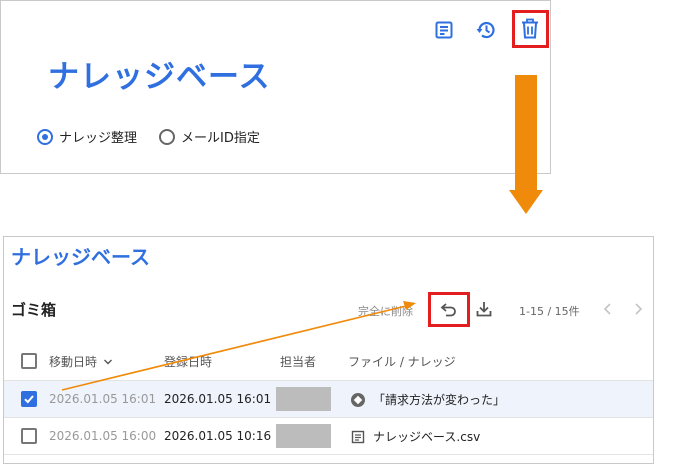 The image size is (680, 466). I want to click on chevron-left-icon, so click(608, 309).